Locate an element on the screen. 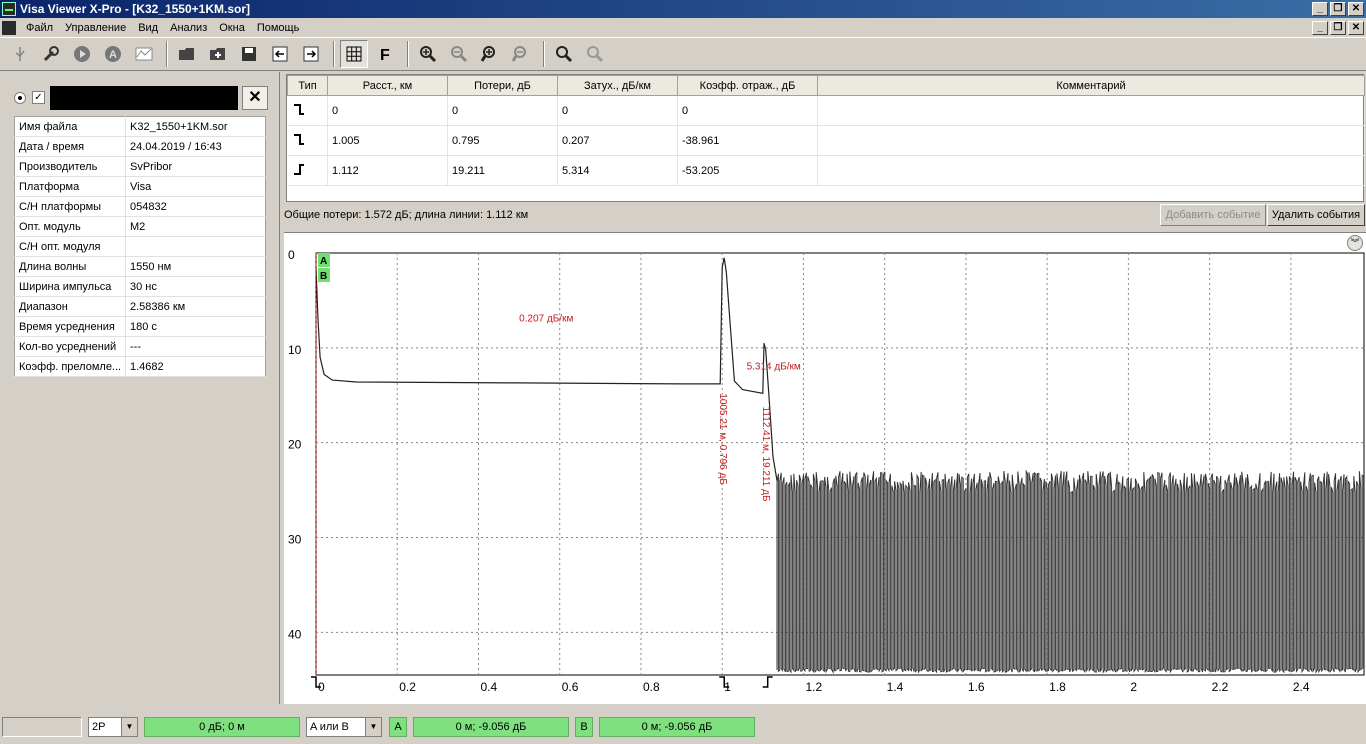  col-reflectance: Коэфф. отраж., дБ is located at coordinates (747, 85).